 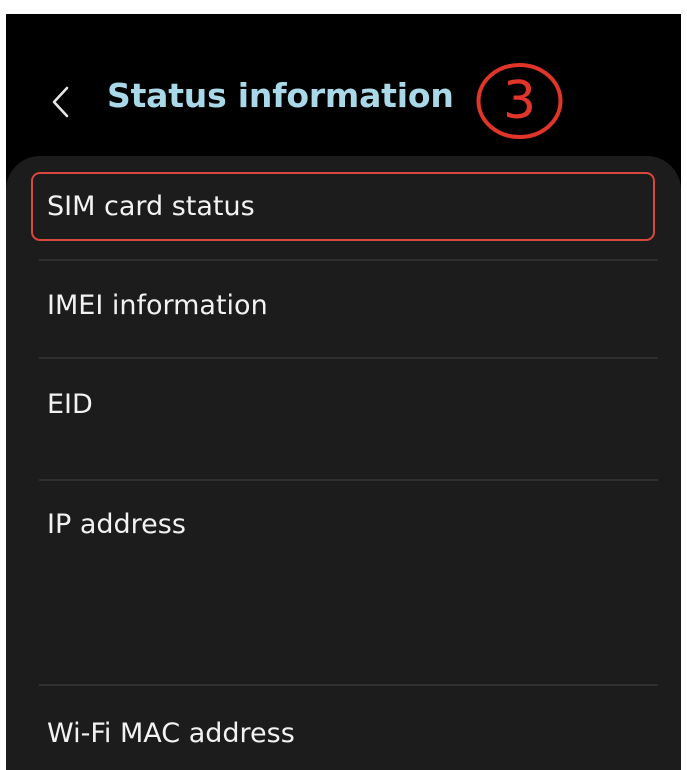 What do you see at coordinates (157, 305) in the screenshot?
I see `list-item-label: IMEI information` at bounding box center [157, 305].